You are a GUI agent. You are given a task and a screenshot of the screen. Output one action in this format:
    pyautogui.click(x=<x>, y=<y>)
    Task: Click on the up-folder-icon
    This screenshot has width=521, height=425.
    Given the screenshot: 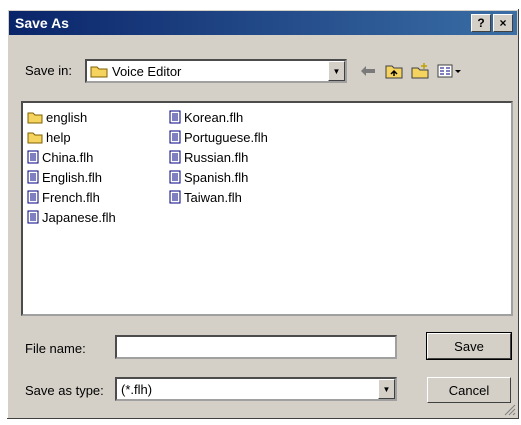 What is the action you would take?
    pyautogui.click(x=394, y=71)
    